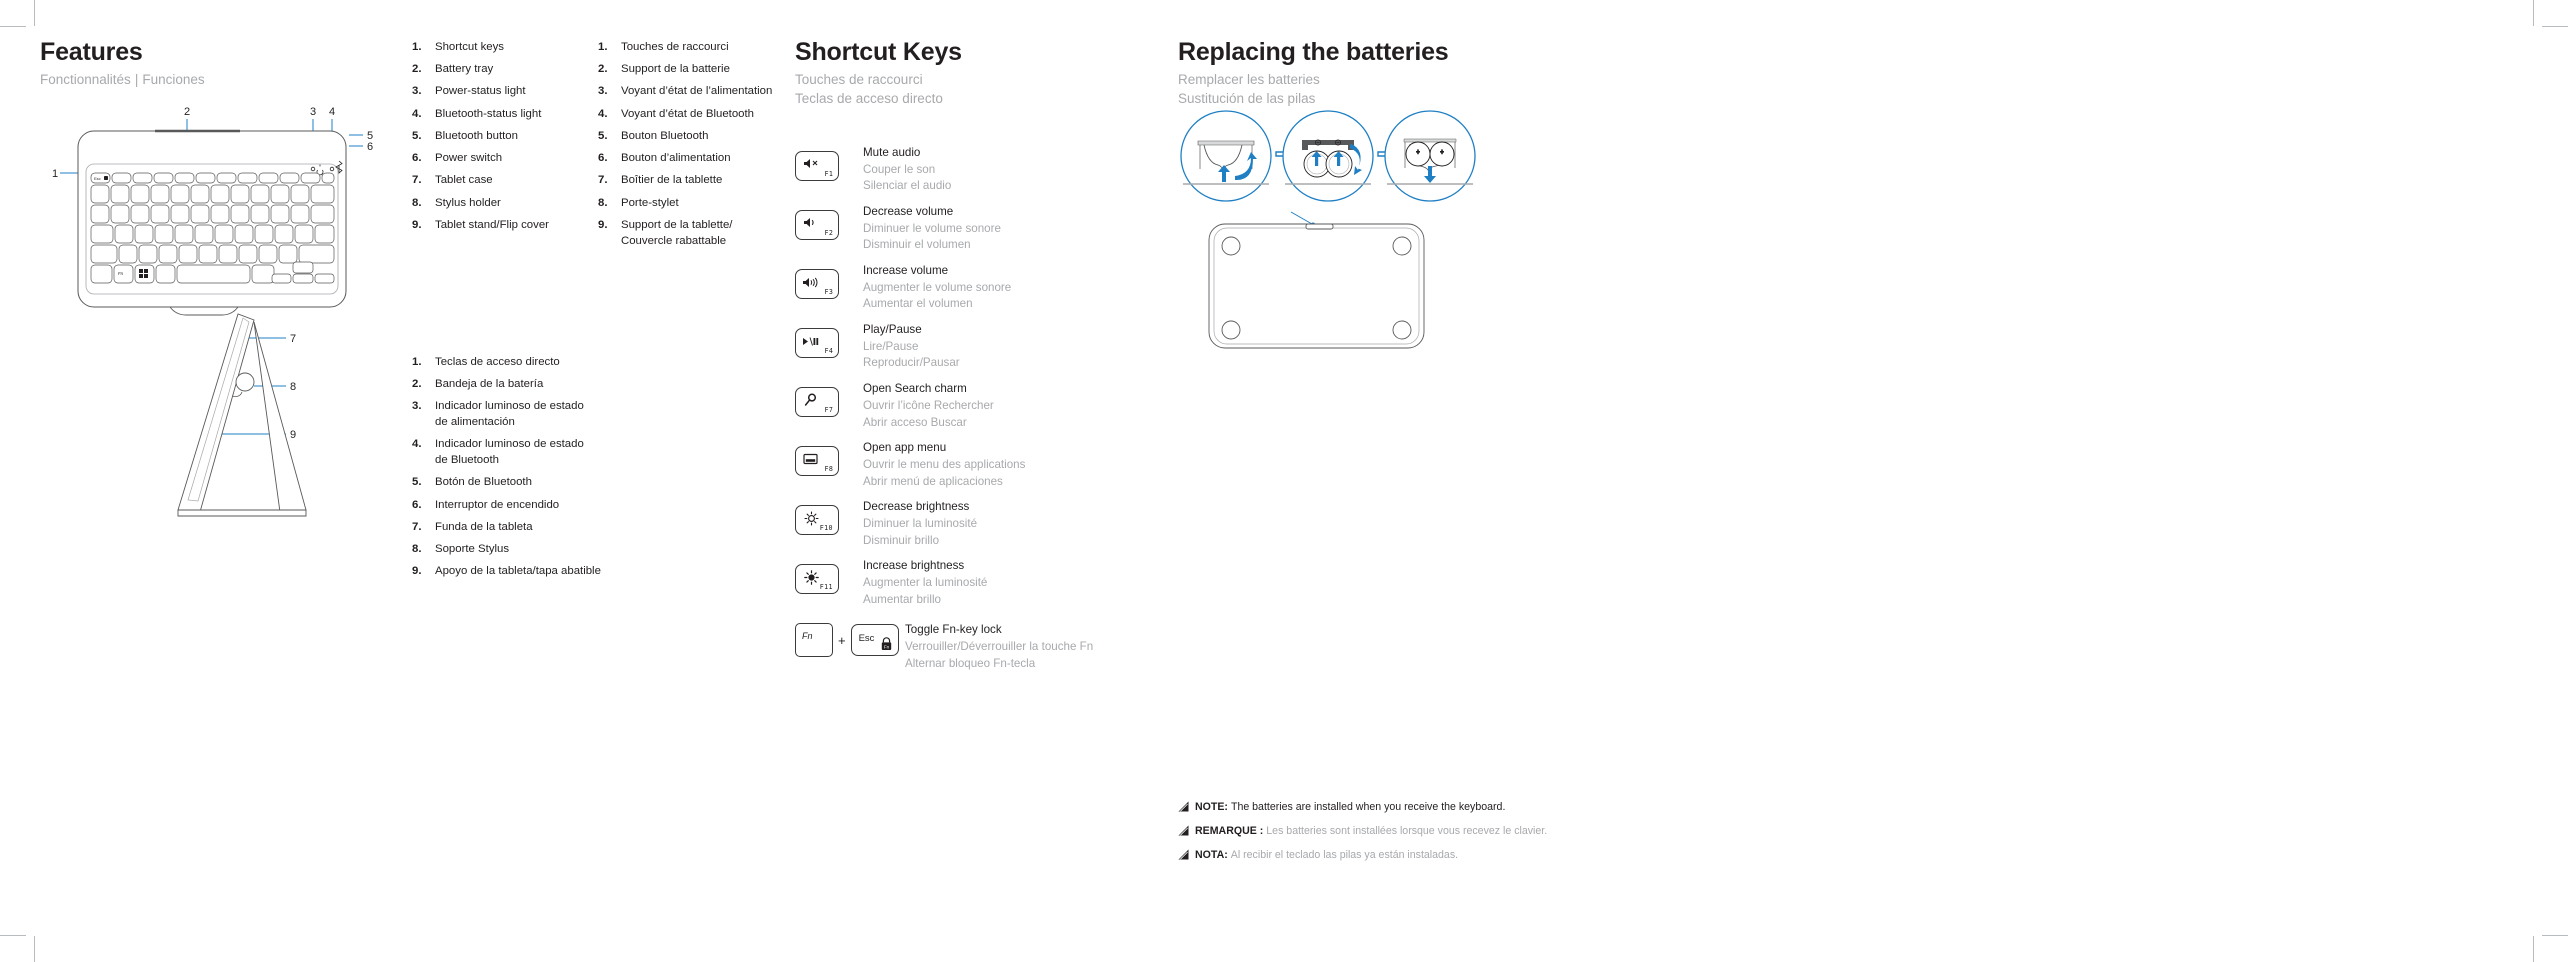 This screenshot has height=962, width=2568. What do you see at coordinates (842, 640) in the screenshot?
I see `combo-plus-sign: +` at bounding box center [842, 640].